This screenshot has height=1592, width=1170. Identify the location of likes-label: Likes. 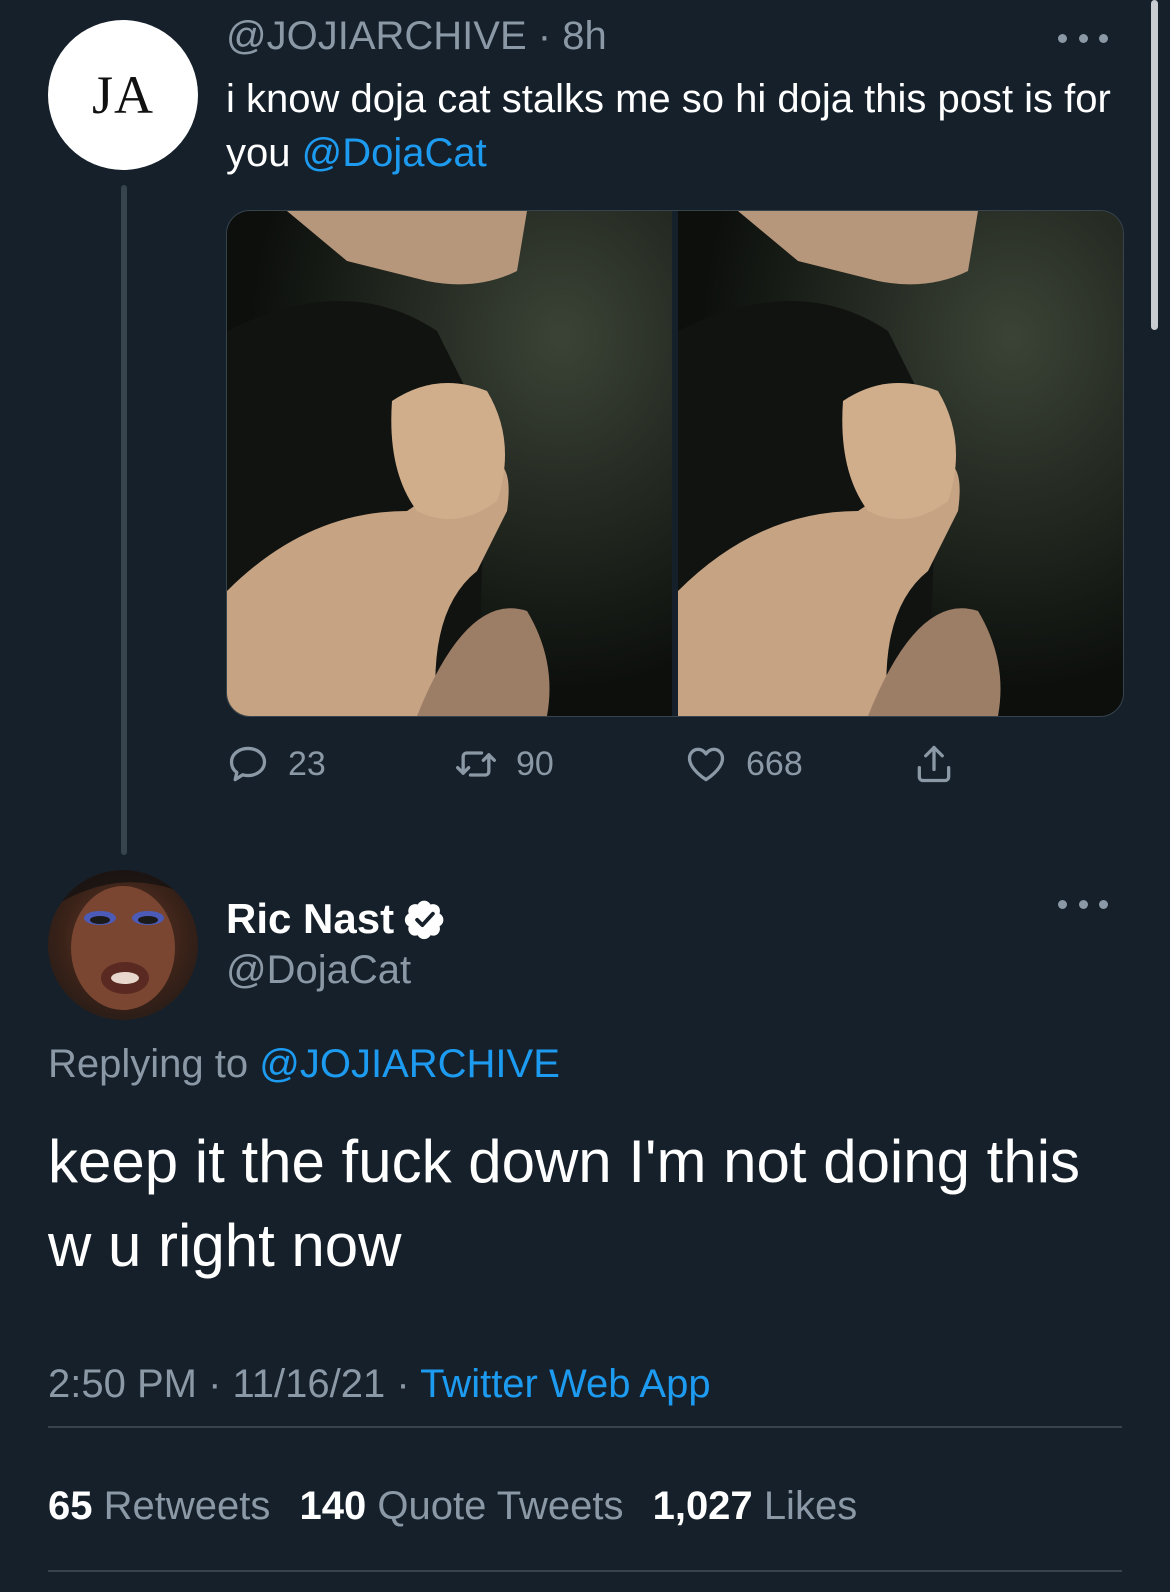
(810, 1506).